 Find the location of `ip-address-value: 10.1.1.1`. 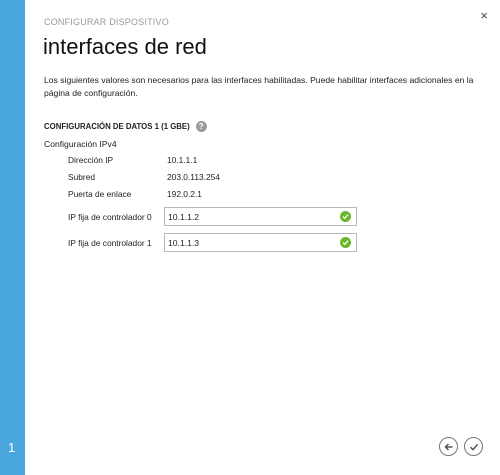

ip-address-value: 10.1.1.1 is located at coordinates (182, 160).